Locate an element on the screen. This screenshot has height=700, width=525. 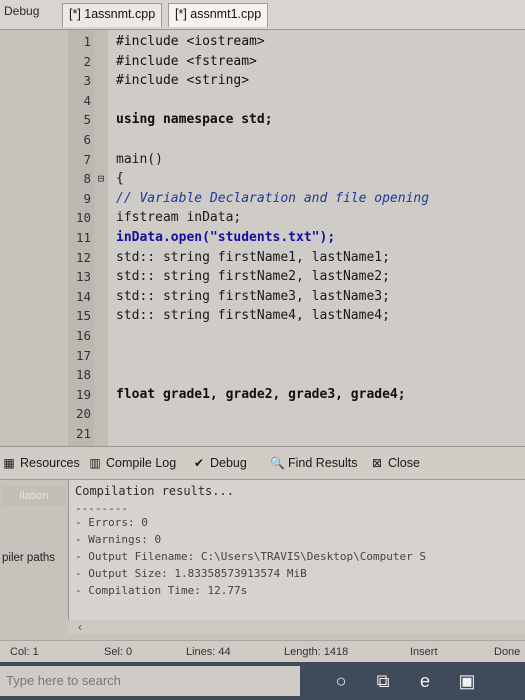
code-line: 10 ifstream inData; is located at coordinates (262, 218).